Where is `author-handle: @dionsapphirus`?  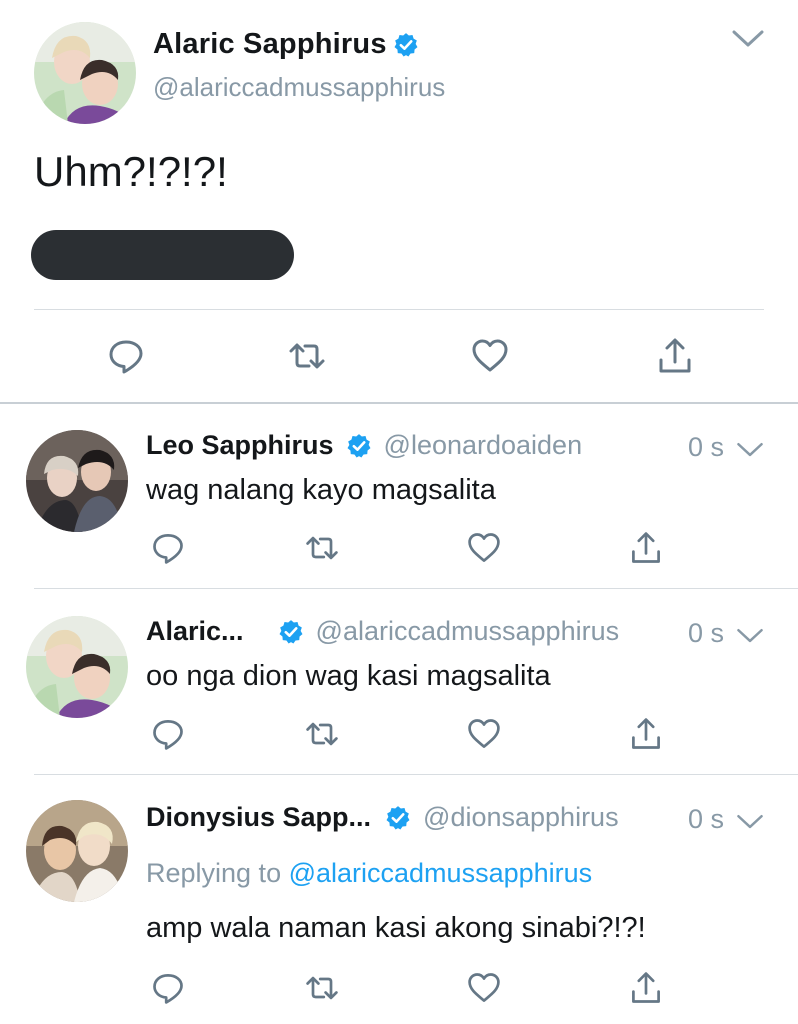 author-handle: @dionsapphirus is located at coordinates (521, 817).